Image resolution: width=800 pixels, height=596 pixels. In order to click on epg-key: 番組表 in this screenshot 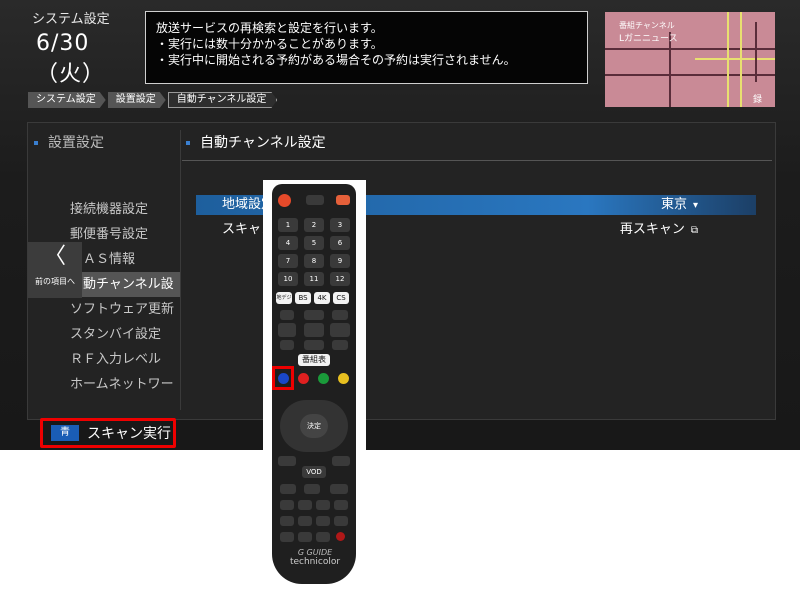, I will do `click(314, 360)`.